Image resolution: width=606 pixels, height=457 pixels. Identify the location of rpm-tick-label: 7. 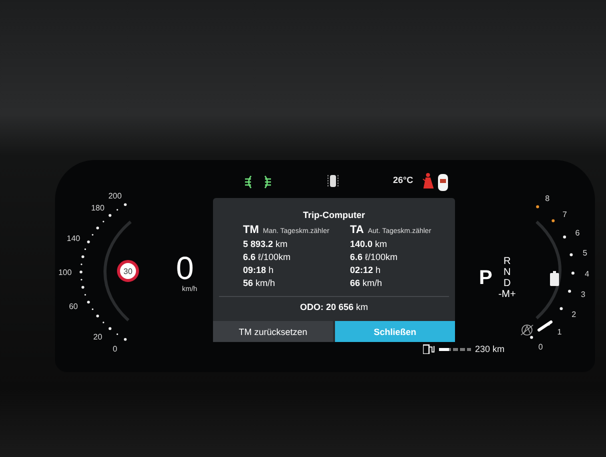
(564, 215).